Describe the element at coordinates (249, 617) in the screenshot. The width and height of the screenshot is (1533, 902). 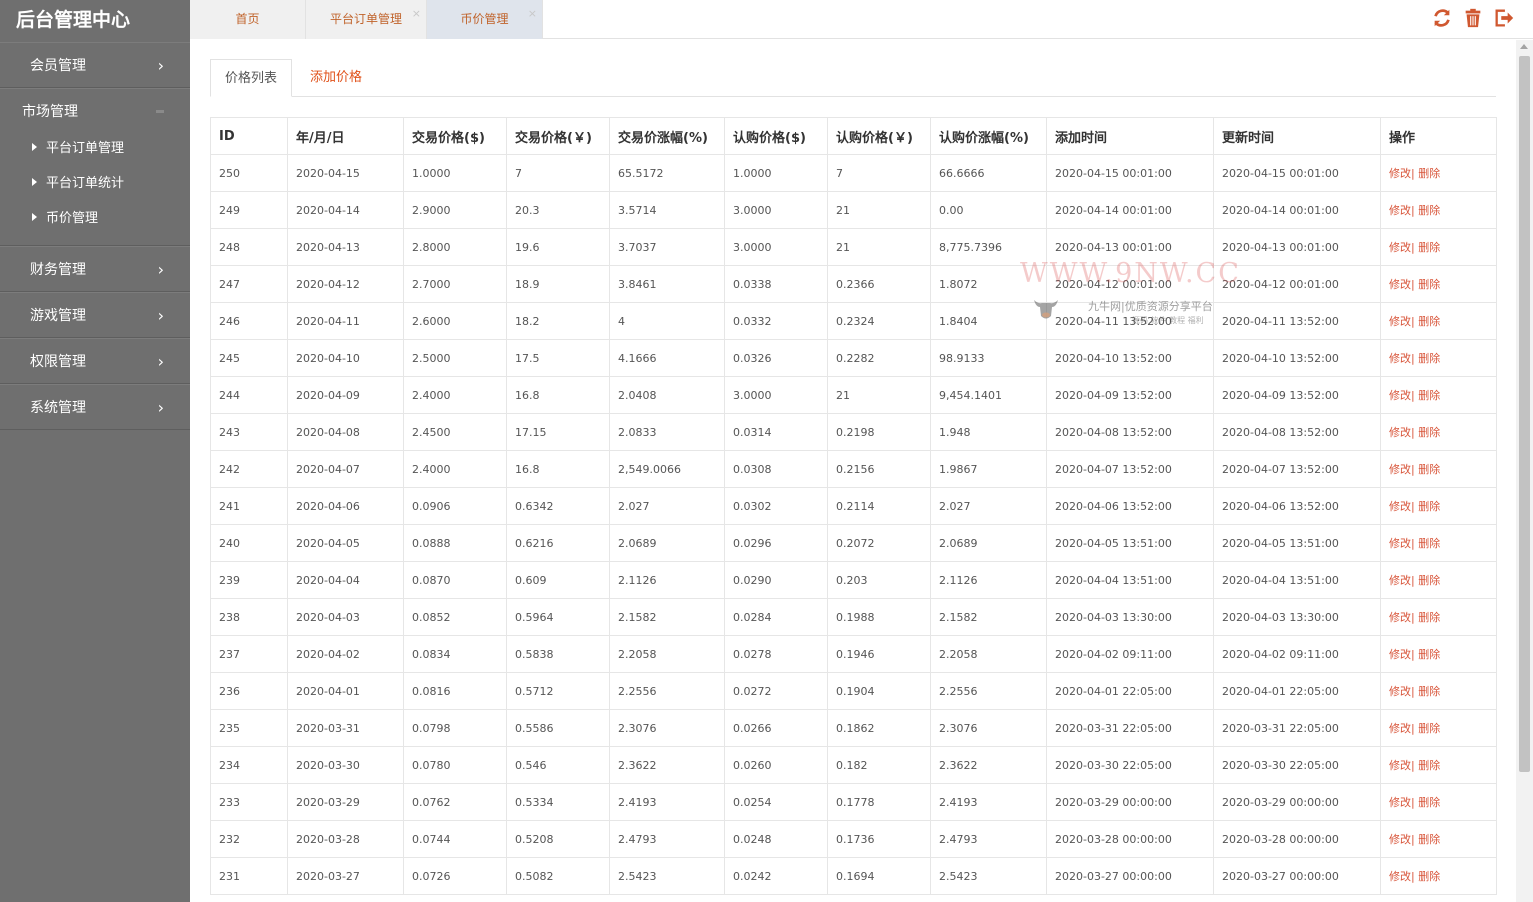
I see `table-cell: 238` at that location.